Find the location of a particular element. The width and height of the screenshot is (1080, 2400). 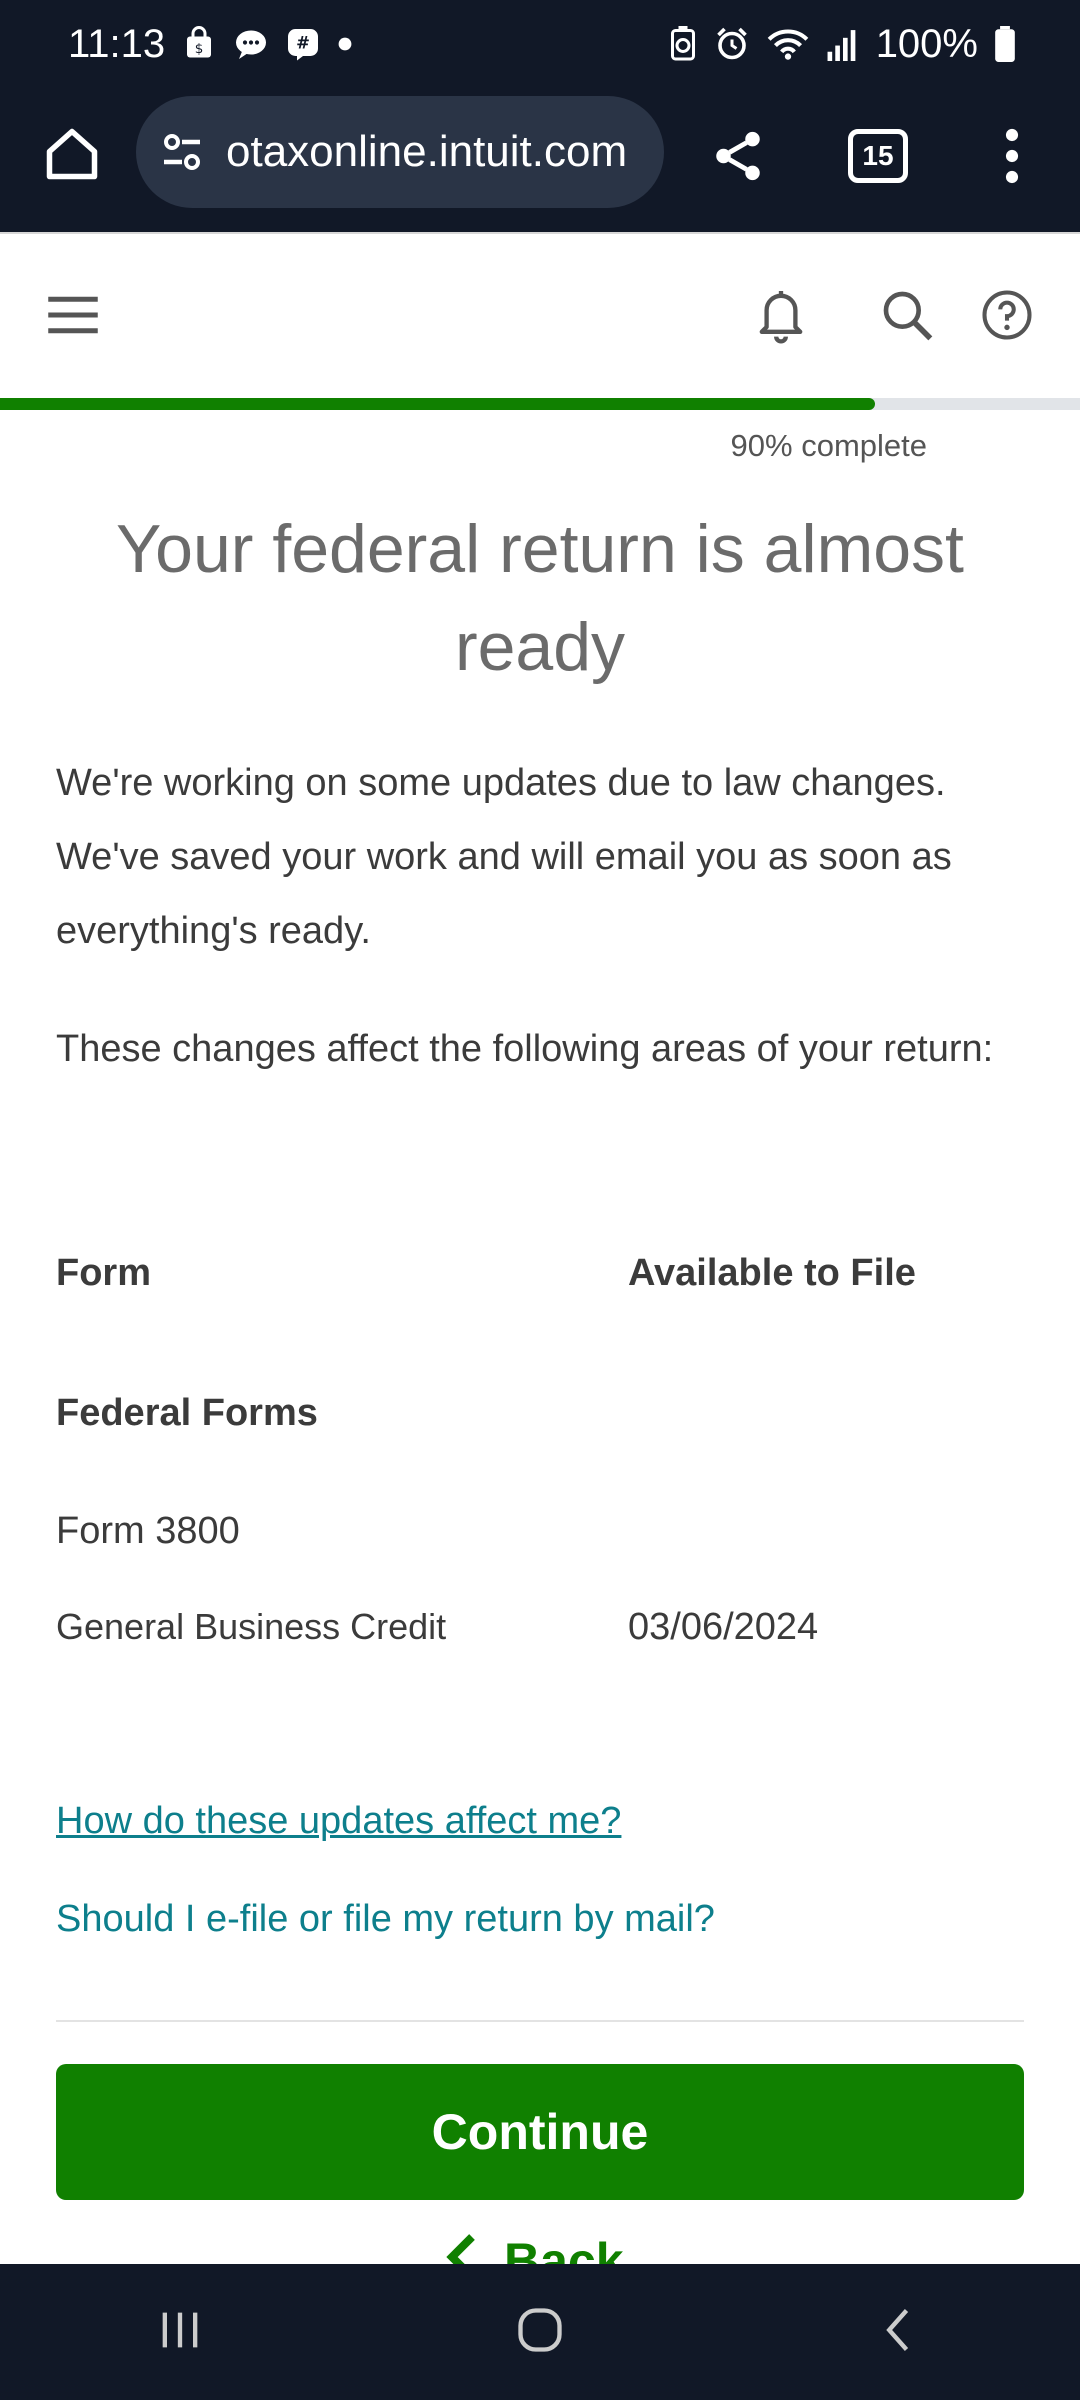

search-button is located at coordinates (907, 315).